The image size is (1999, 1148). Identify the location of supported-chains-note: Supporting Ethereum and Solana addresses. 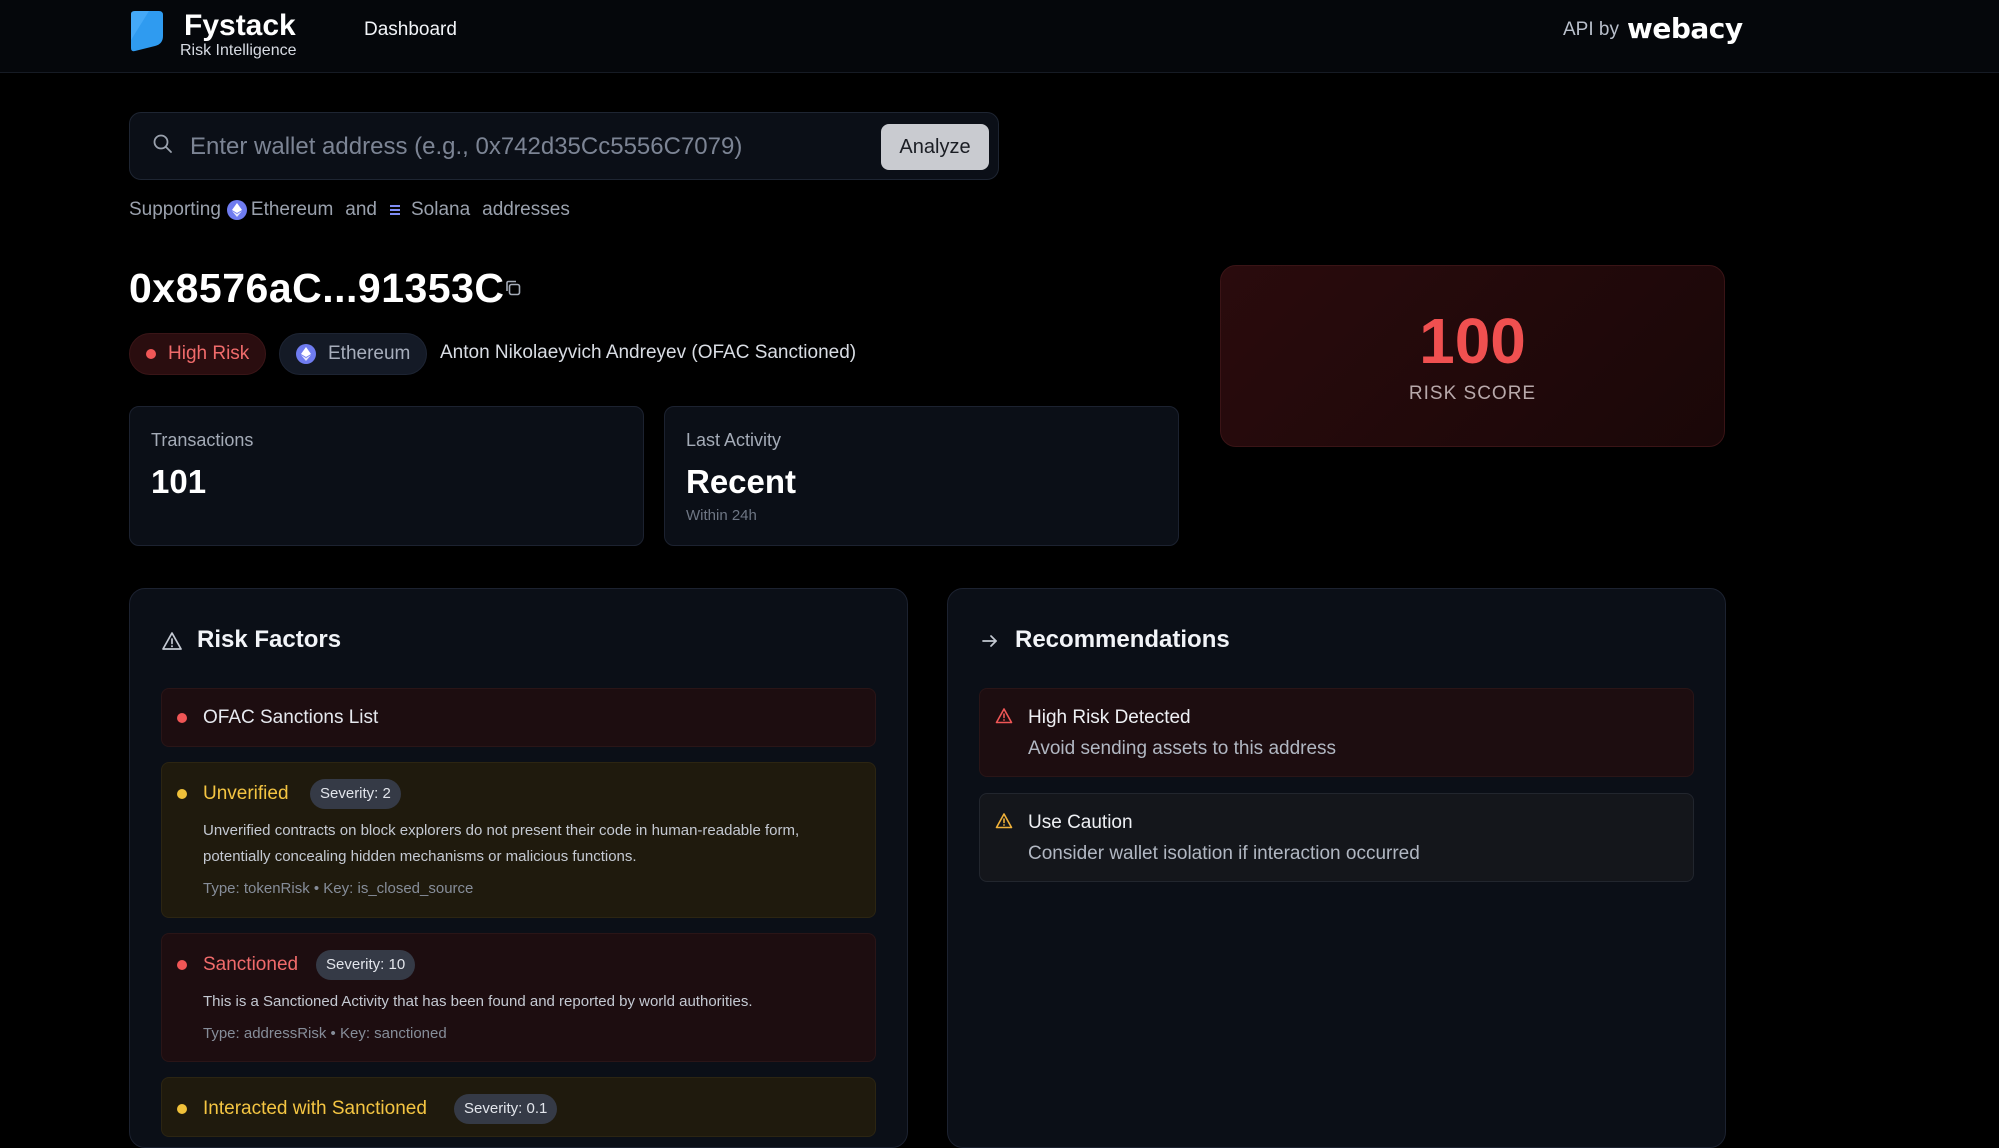
(352, 210).